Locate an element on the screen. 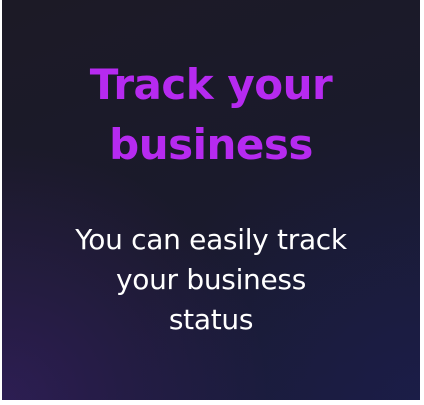  card-description-line-3: status is located at coordinates (211, 319).